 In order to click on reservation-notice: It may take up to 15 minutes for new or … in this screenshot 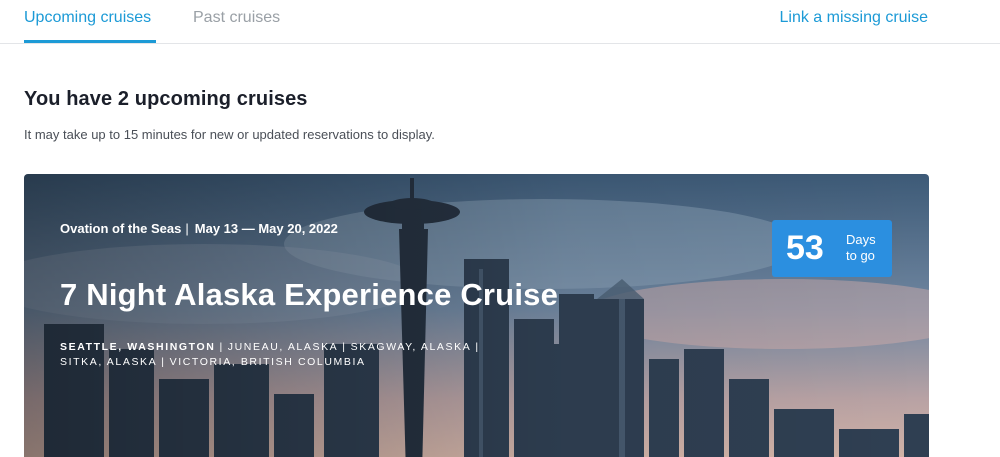, I will do `click(229, 134)`.